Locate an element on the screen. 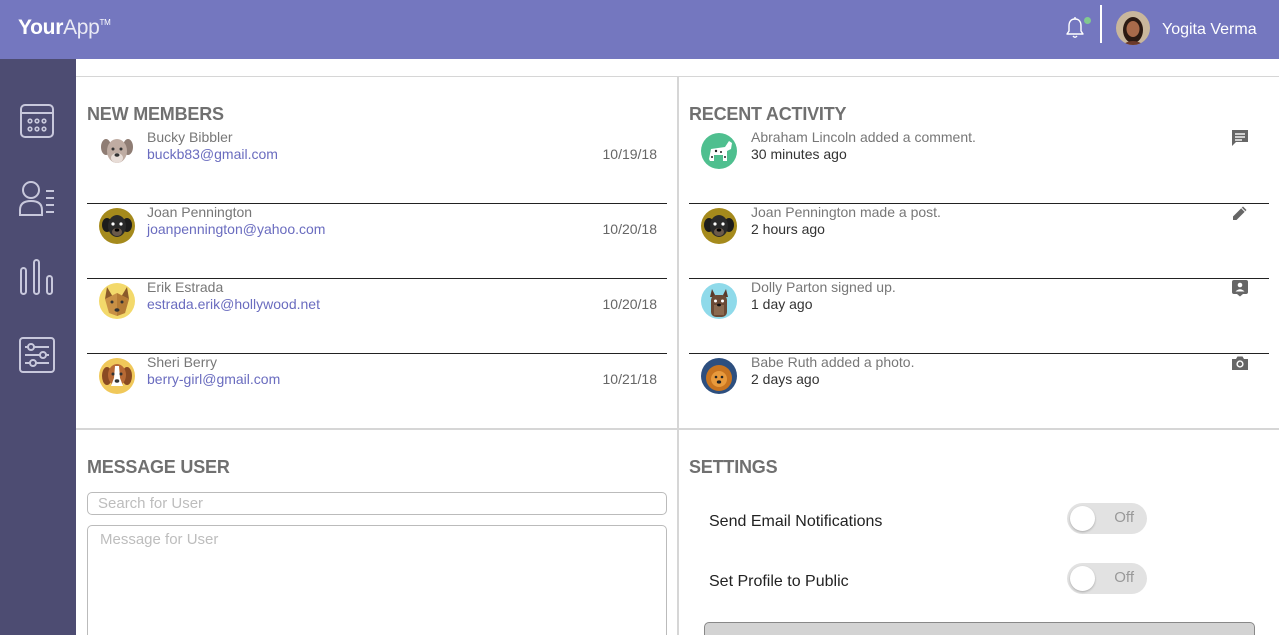 Image resolution: width=1279 pixels, height=635 pixels. member-name: Sheri Berry is located at coordinates (182, 362).